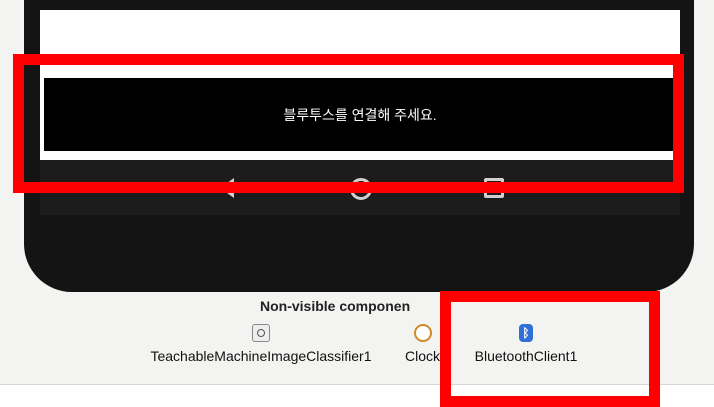  I want to click on clock-icon, so click(422, 333).